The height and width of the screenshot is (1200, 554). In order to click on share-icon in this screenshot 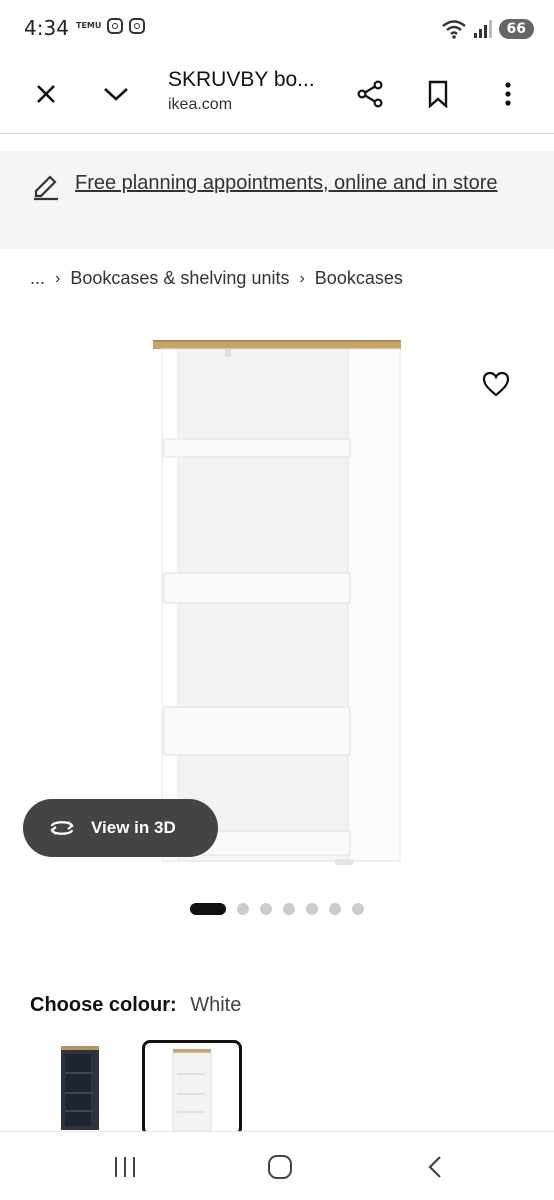, I will do `click(370, 94)`.